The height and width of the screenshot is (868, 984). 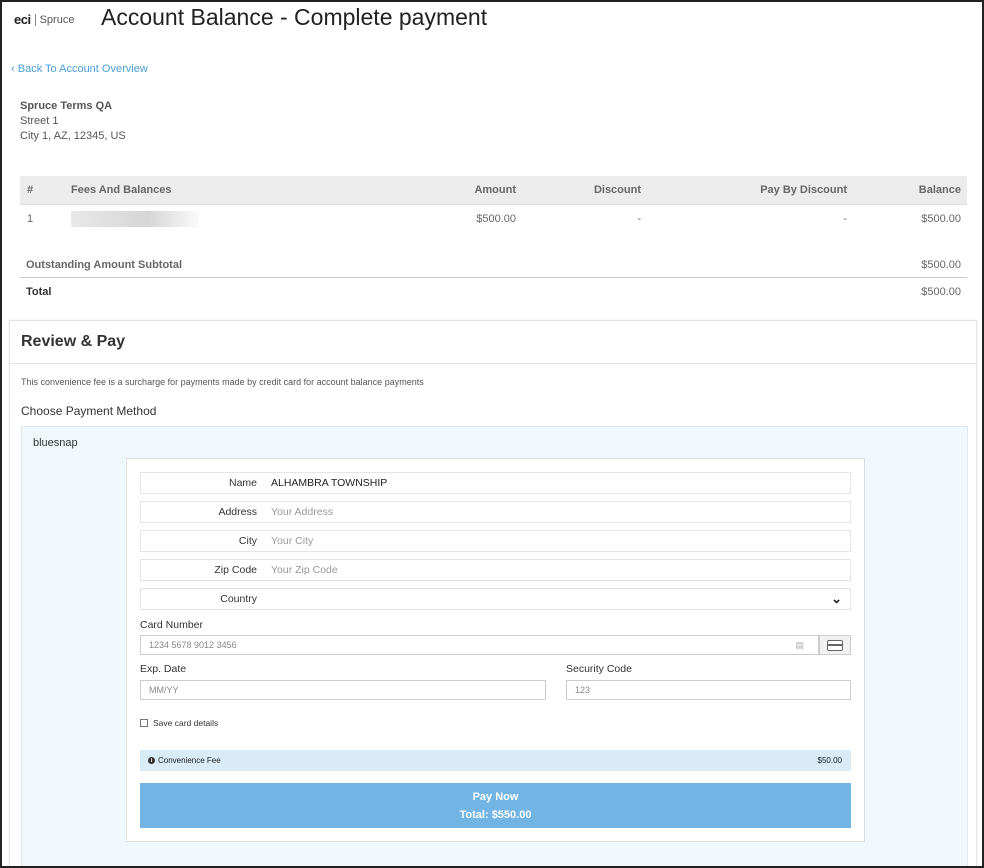 What do you see at coordinates (599, 669) in the screenshot?
I see `security-code-label: Security Code` at bounding box center [599, 669].